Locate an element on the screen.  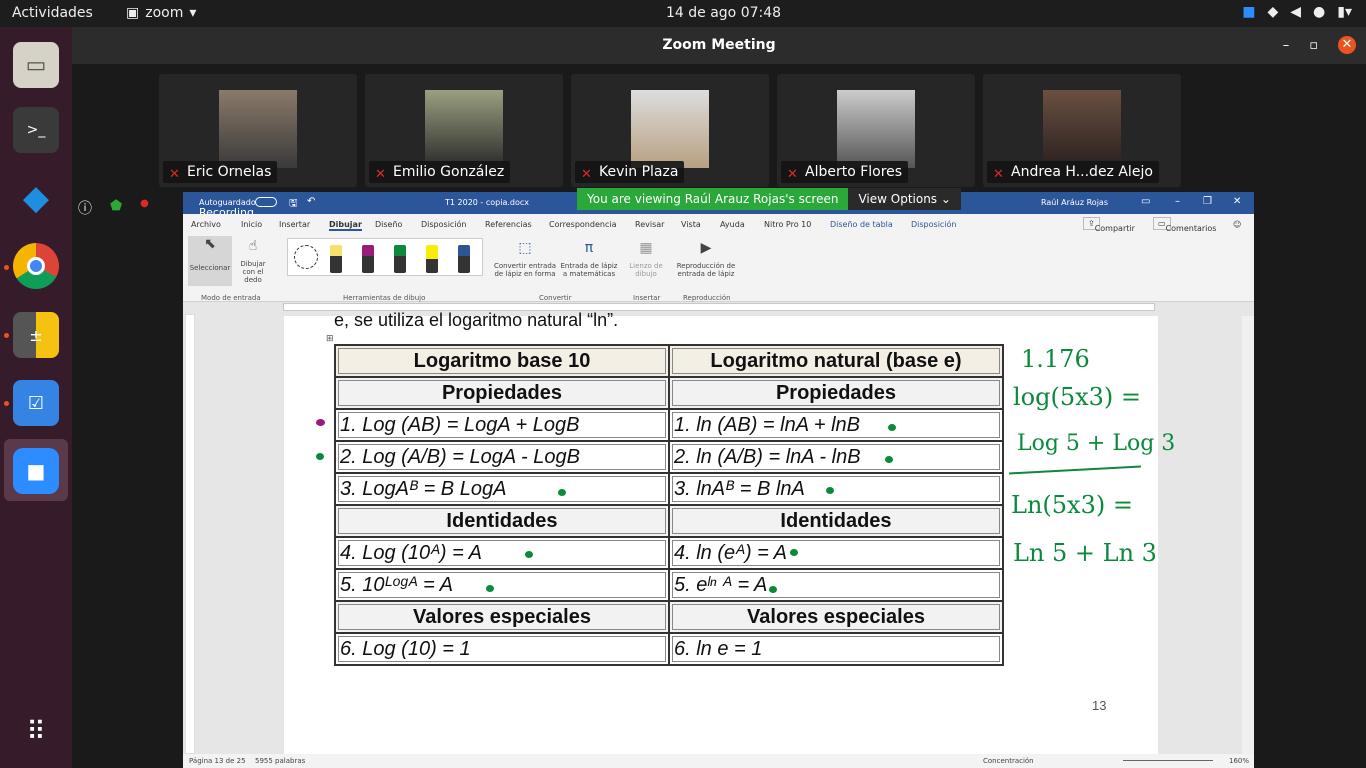
ink-mark is located at coordinates (794, 552).